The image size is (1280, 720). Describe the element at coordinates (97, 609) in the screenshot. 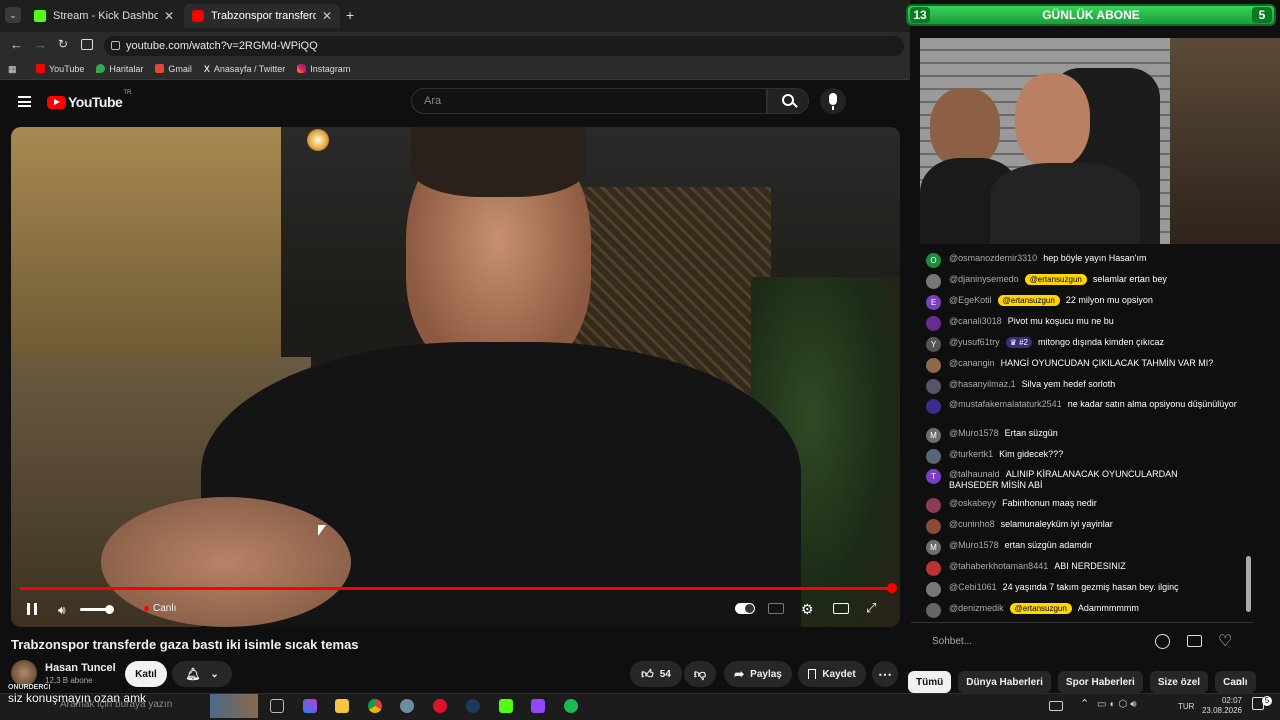

I see `volume-slider` at that location.